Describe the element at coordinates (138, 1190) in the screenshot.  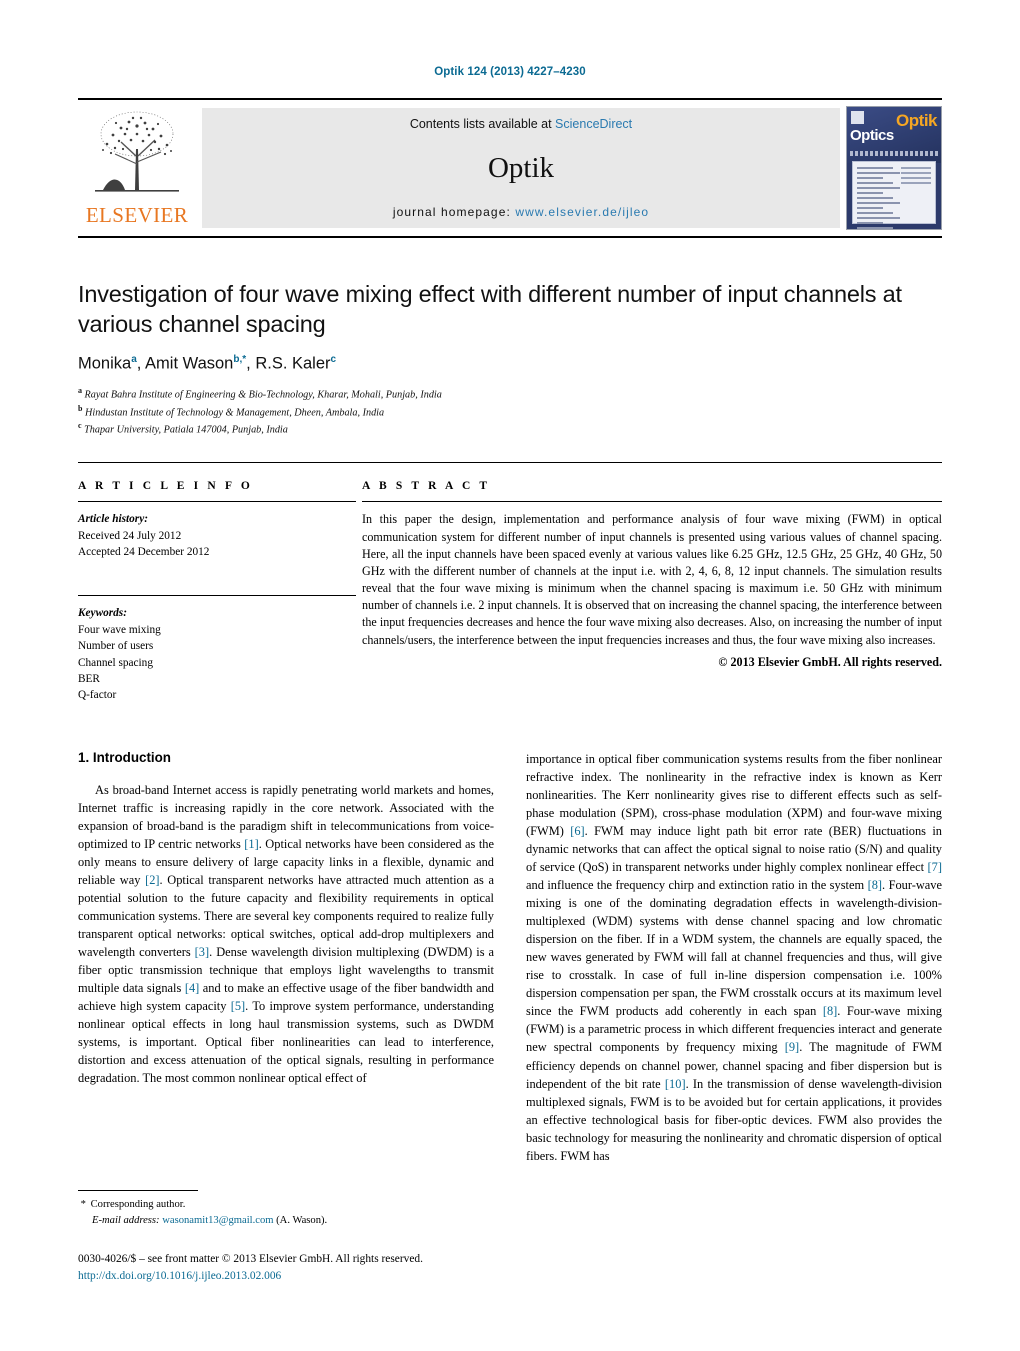
I see `footnote-rule` at that location.